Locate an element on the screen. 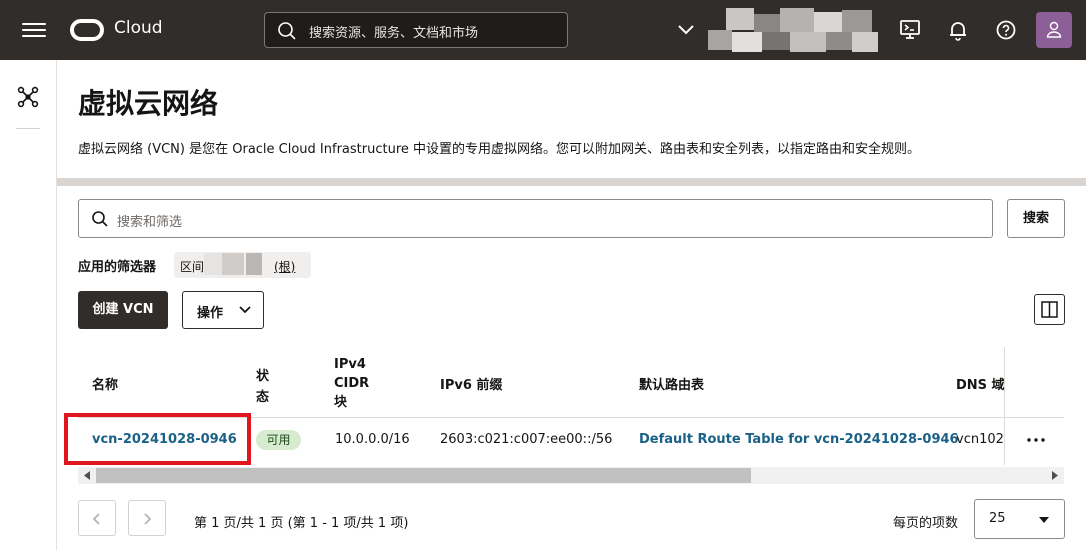  top-bar: Cloud 搜索资源、服务、文档和市场 is located at coordinates (543, 30).